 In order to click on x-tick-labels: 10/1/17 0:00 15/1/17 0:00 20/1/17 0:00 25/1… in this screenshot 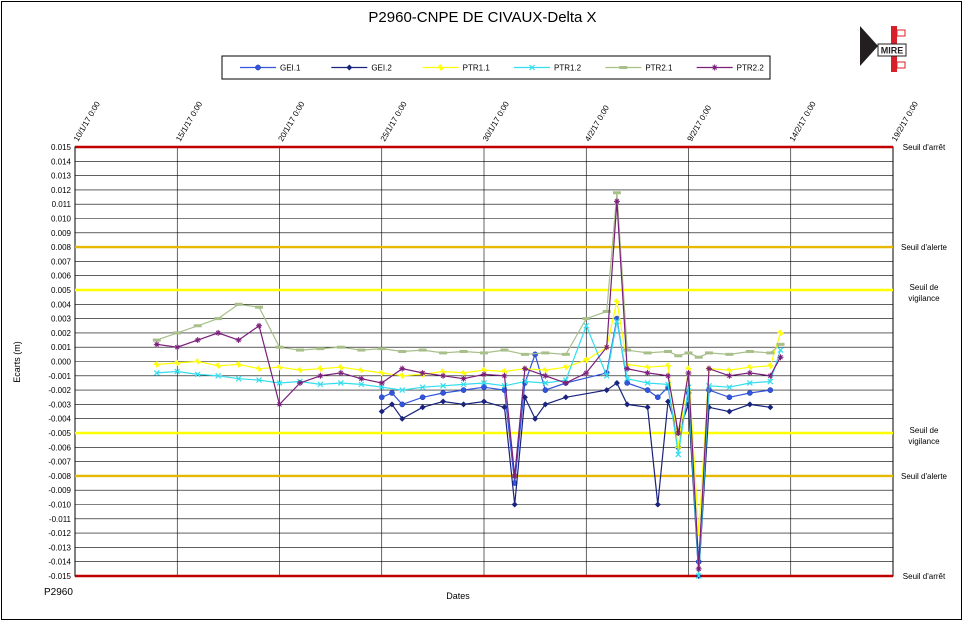, I will do `click(496, 121)`.